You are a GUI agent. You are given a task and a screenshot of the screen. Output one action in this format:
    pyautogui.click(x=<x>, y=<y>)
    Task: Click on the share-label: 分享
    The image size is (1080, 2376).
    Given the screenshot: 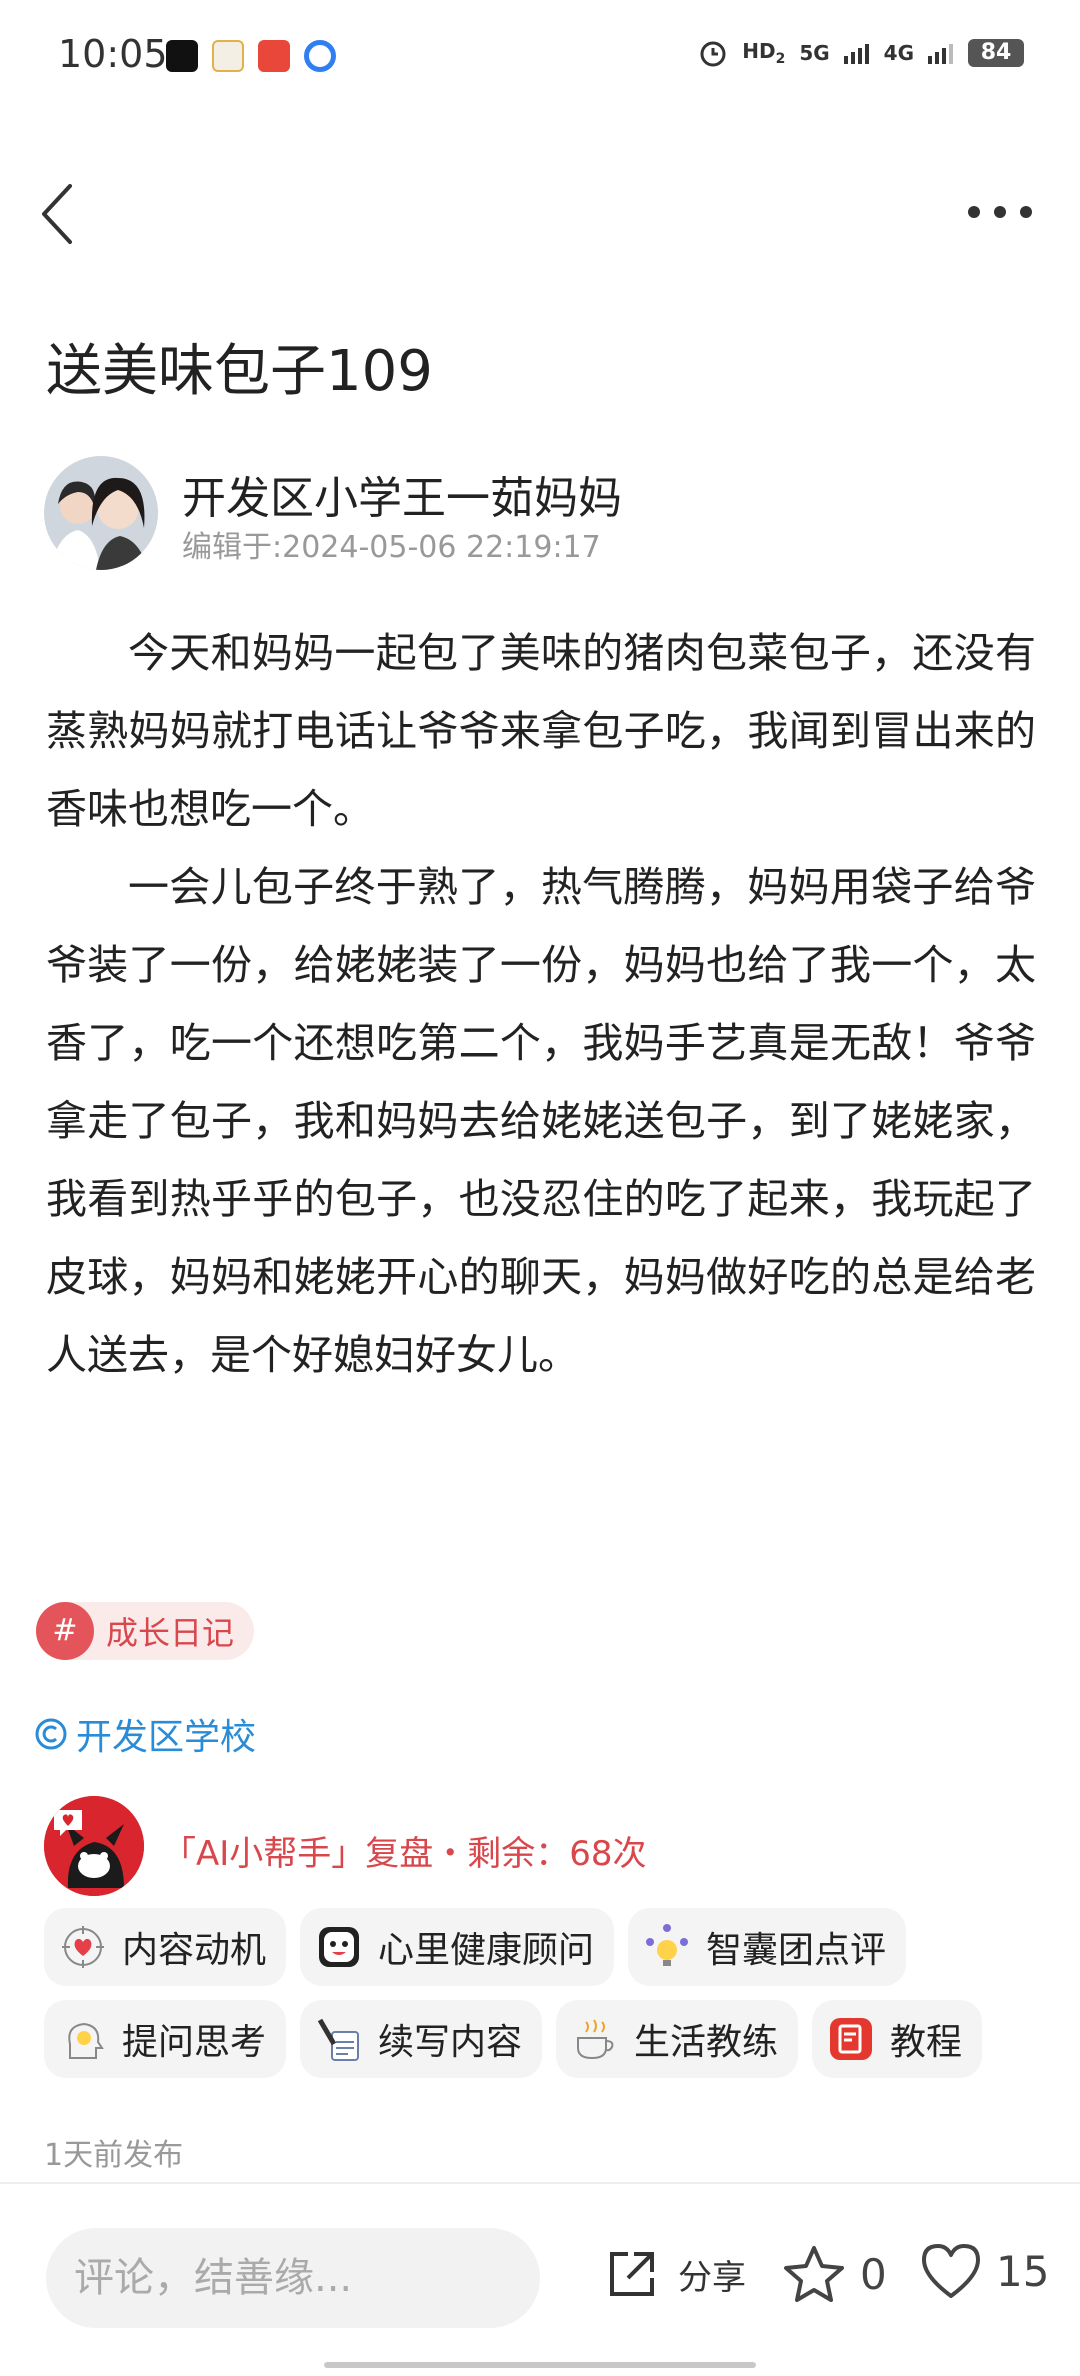 What is the action you would take?
    pyautogui.click(x=712, y=2277)
    